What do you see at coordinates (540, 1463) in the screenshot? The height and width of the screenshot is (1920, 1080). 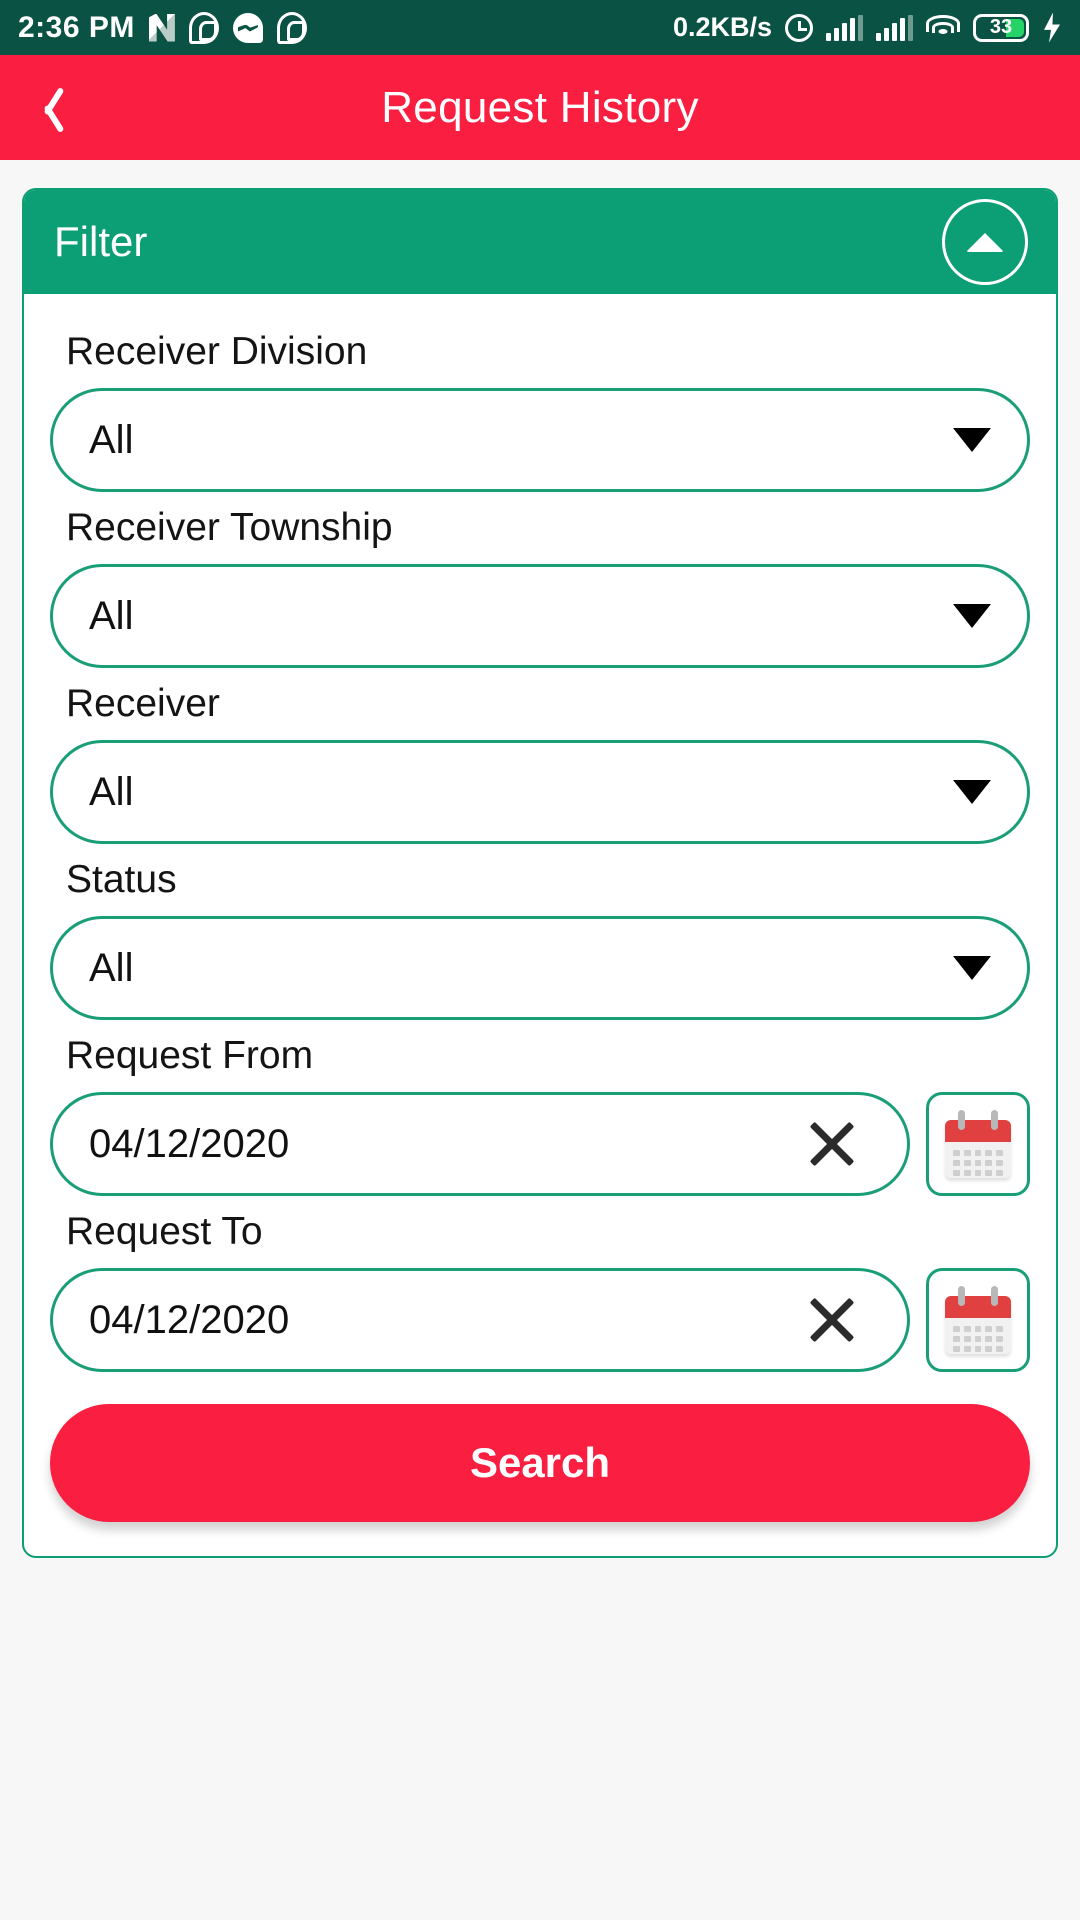 I see `search-button: Search` at bounding box center [540, 1463].